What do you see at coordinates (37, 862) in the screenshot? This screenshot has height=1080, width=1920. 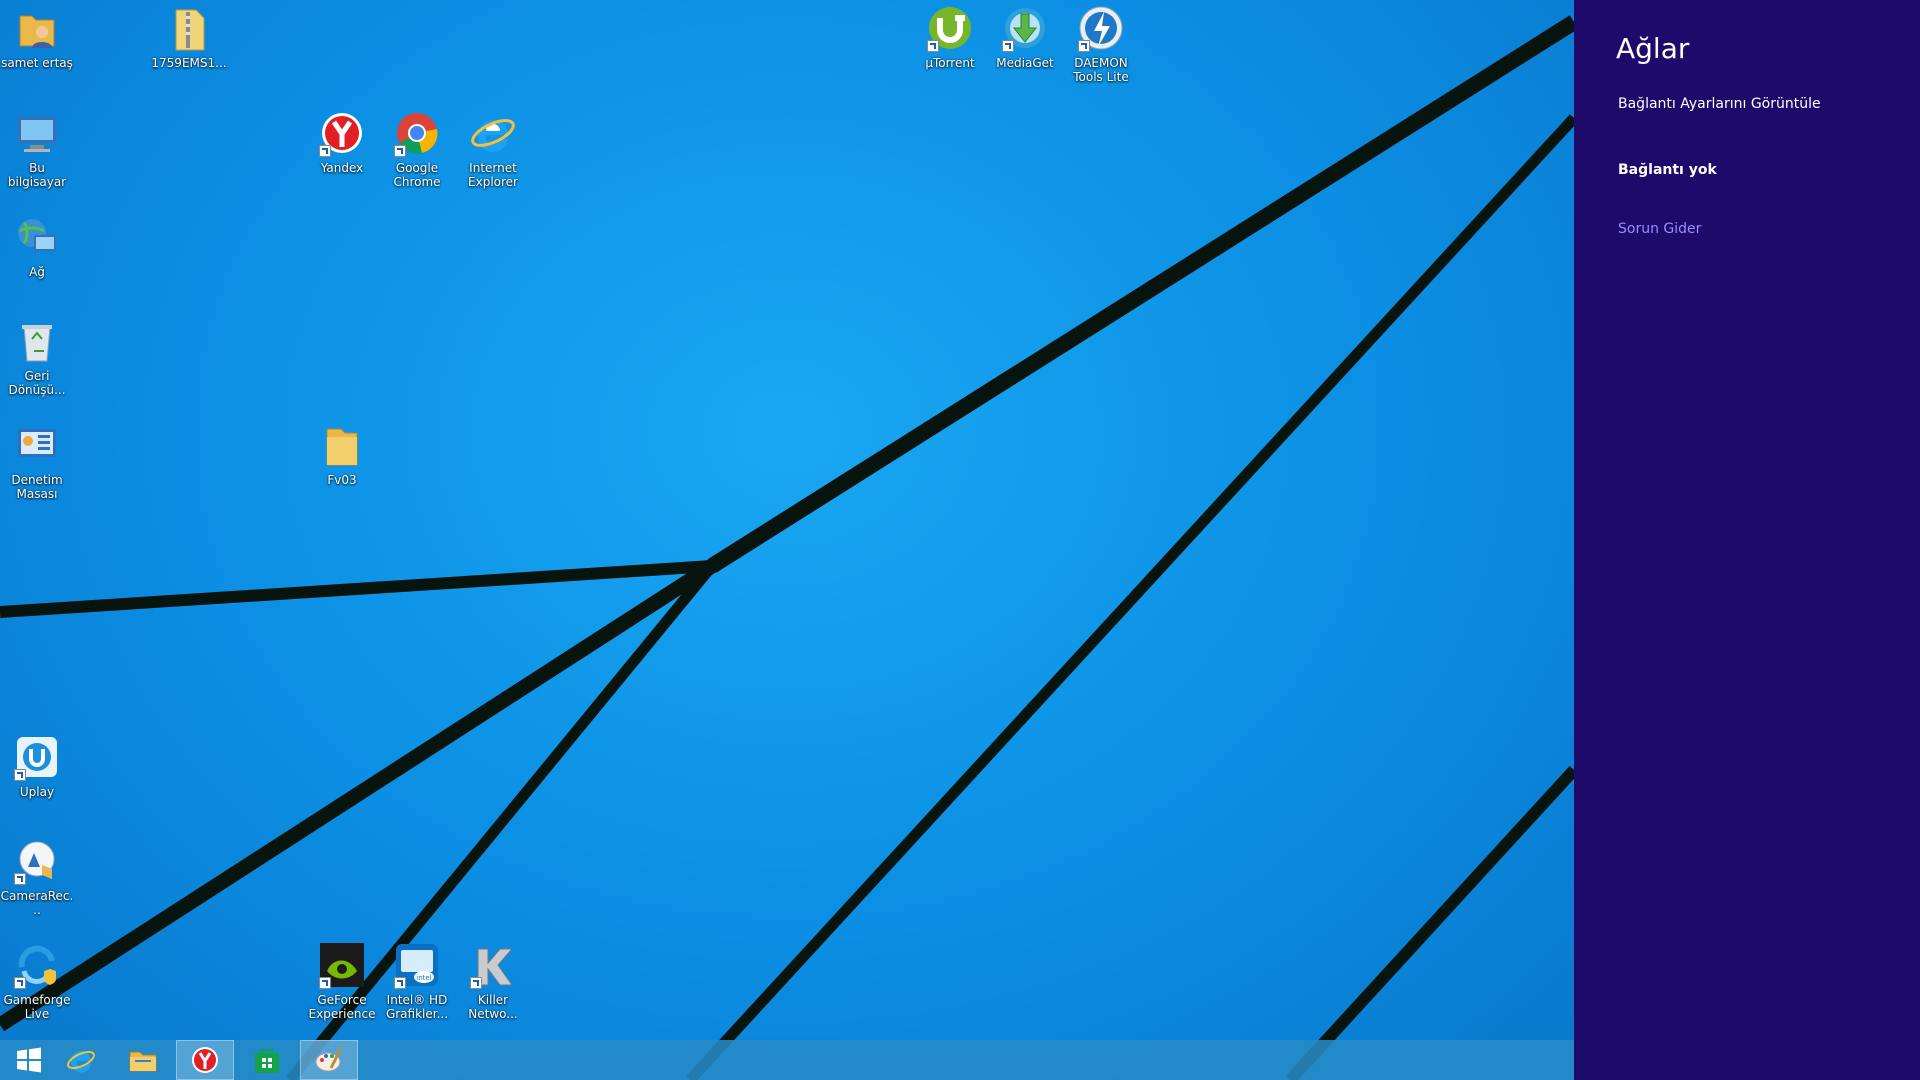 I see `camera-rec-icon` at bounding box center [37, 862].